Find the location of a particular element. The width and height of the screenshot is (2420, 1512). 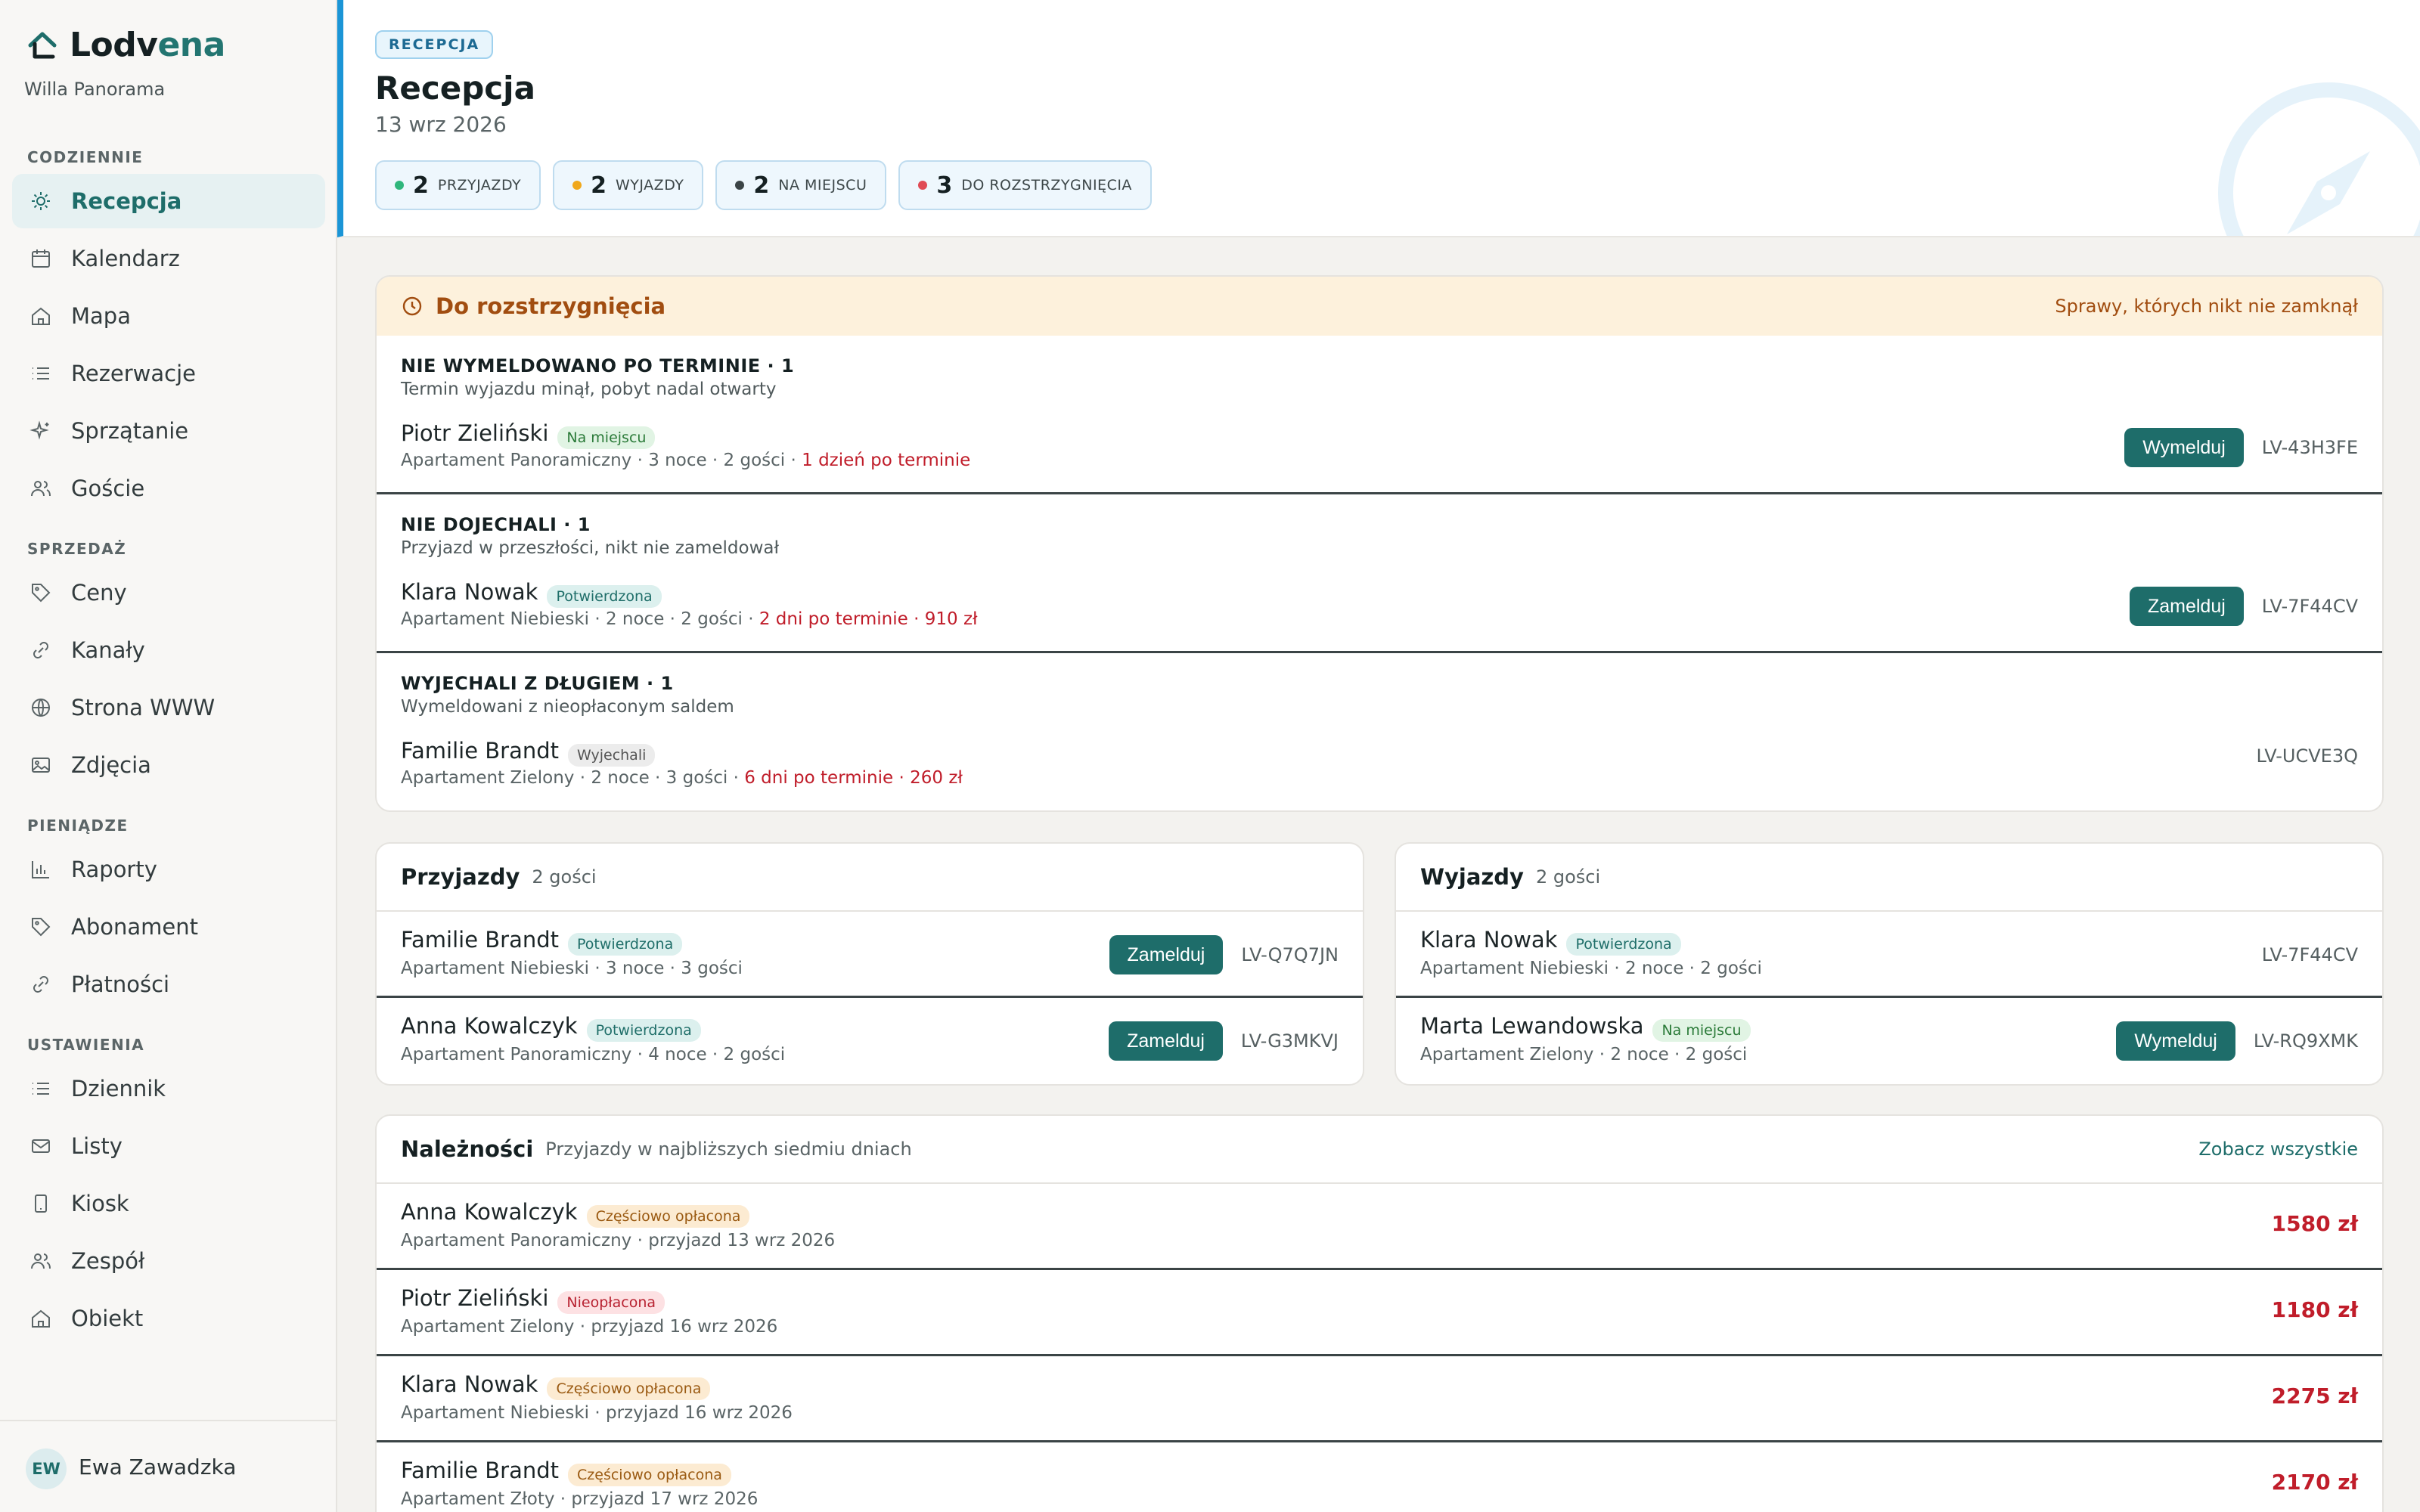

status-badge: Nieopłacona is located at coordinates (611, 1302).